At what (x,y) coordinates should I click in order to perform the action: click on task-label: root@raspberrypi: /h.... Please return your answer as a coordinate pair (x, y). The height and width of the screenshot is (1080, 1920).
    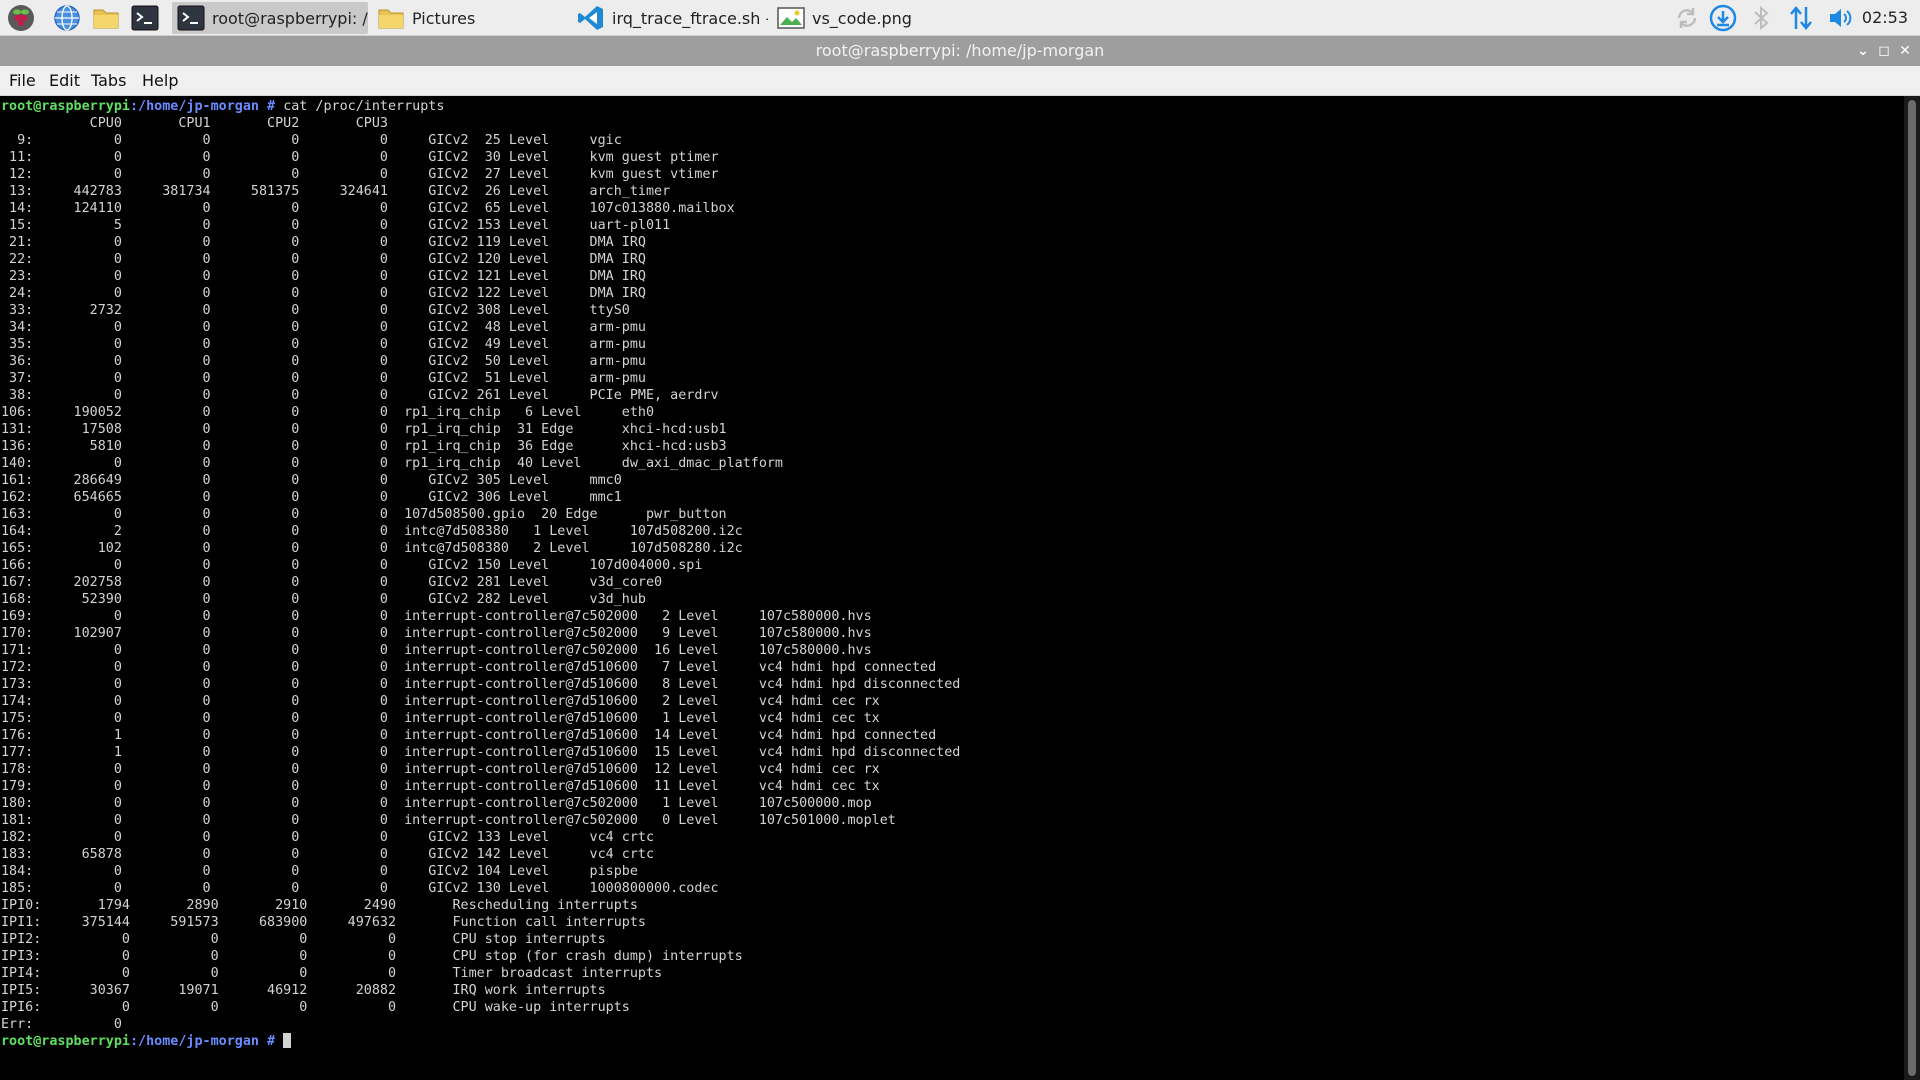
    Looking at the image, I should click on (290, 18).